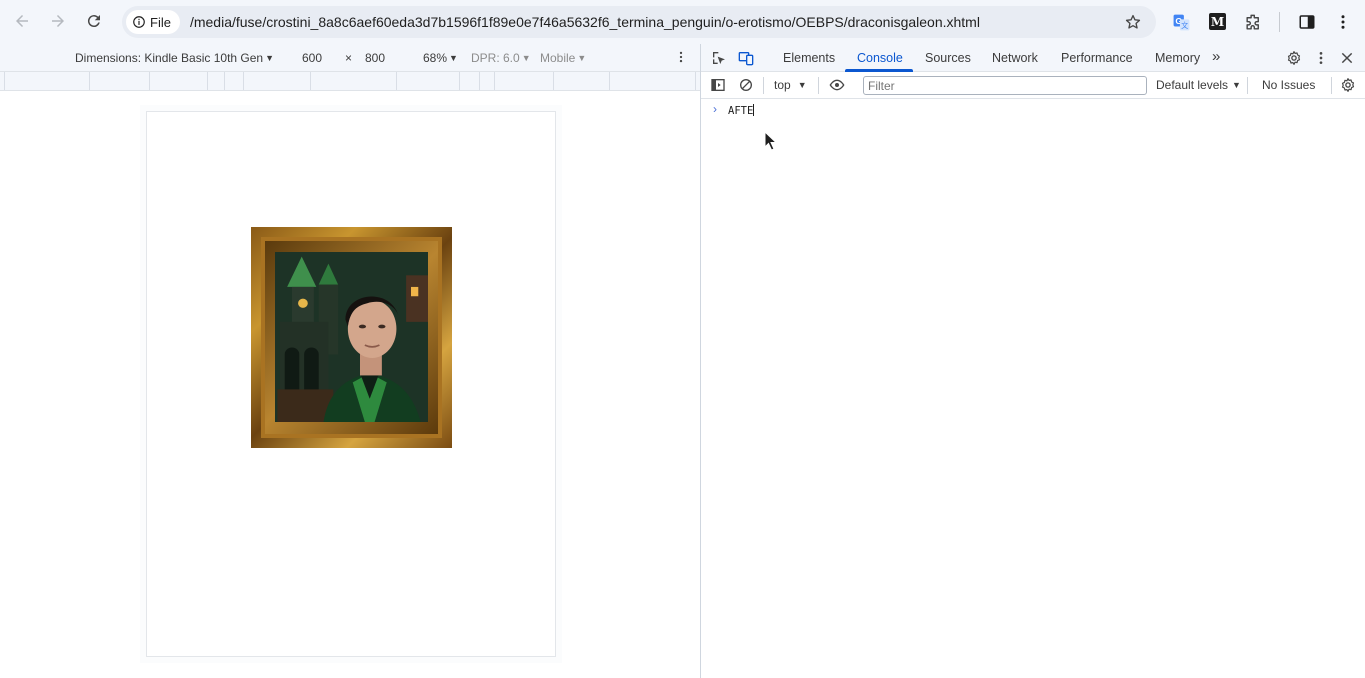 This screenshot has width=1365, height=678. Describe the element at coordinates (375, 58) in the screenshot. I see `device-height-input: 800` at that location.